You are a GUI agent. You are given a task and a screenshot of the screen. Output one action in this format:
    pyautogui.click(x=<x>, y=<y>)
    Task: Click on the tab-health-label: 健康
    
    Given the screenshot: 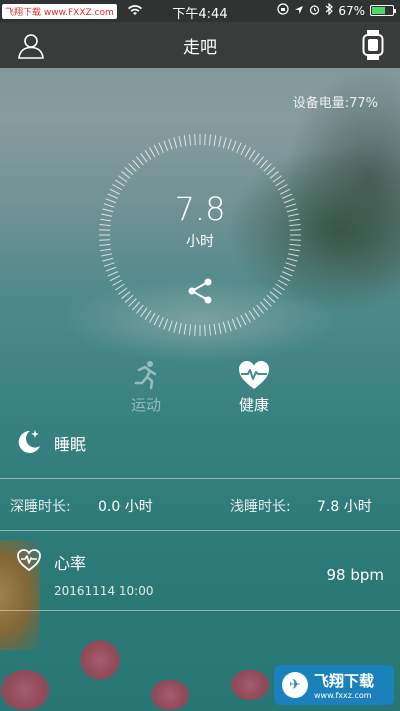 What is the action you would take?
    pyautogui.click(x=253, y=405)
    